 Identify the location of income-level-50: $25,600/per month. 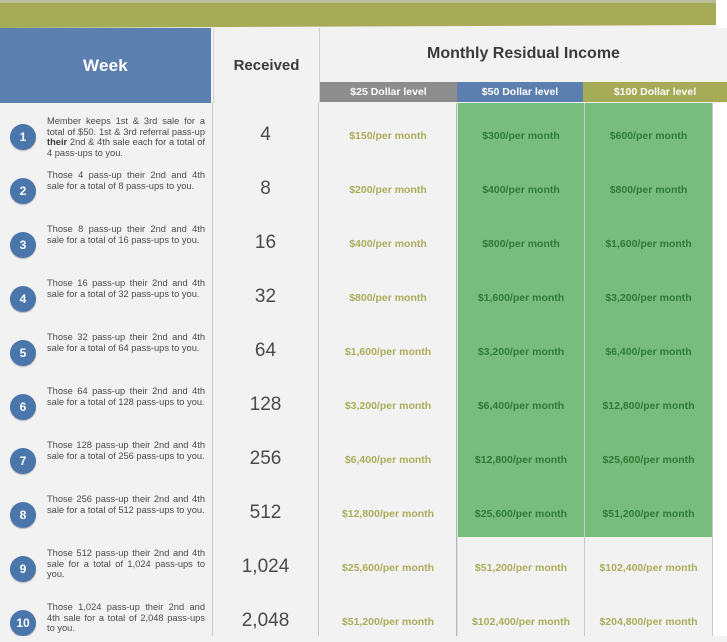
(521, 514).